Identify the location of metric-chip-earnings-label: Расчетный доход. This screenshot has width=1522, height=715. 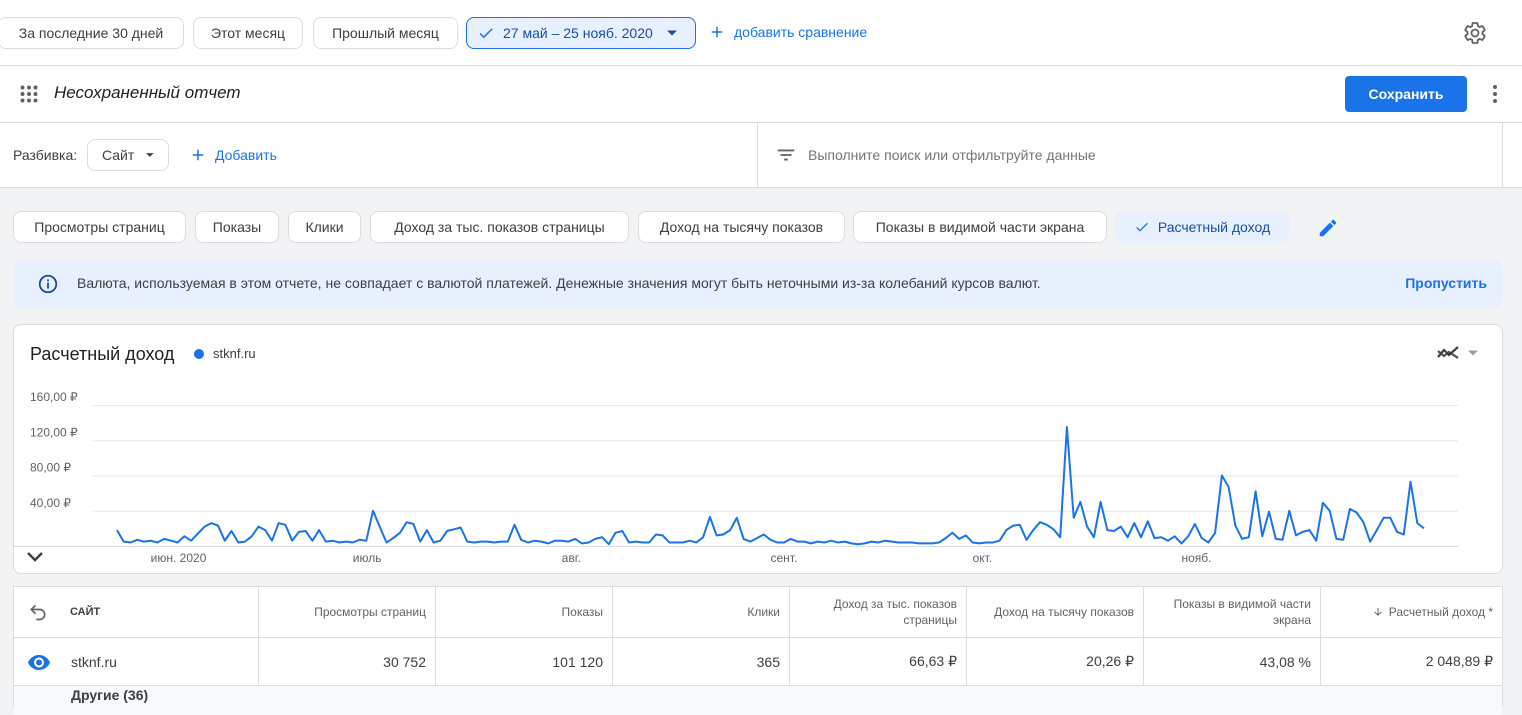
(1214, 227).